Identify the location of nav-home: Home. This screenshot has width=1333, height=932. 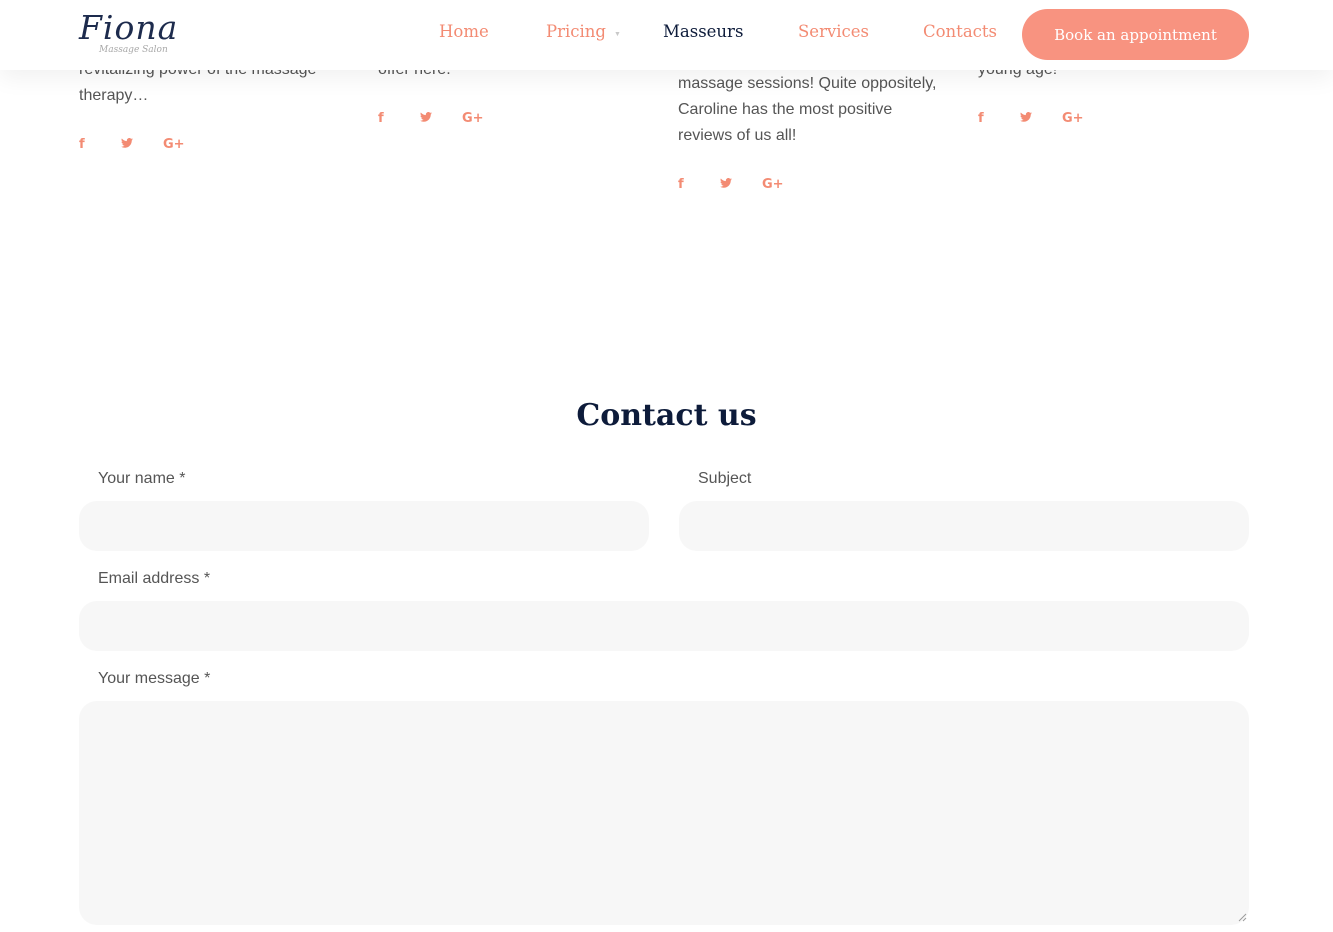
(464, 31).